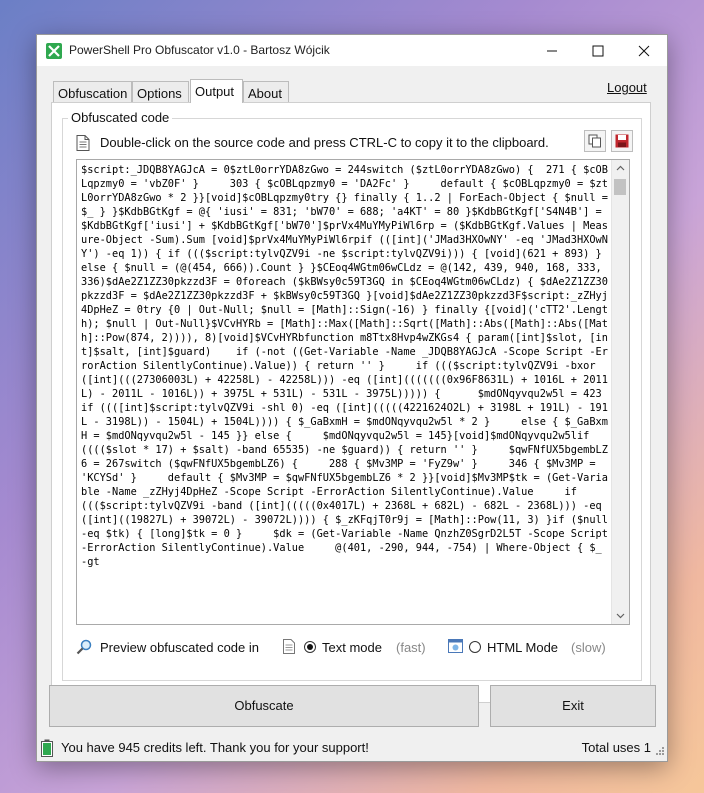  Describe the element at coordinates (289, 648) in the screenshot. I see `text-file-icon` at that location.